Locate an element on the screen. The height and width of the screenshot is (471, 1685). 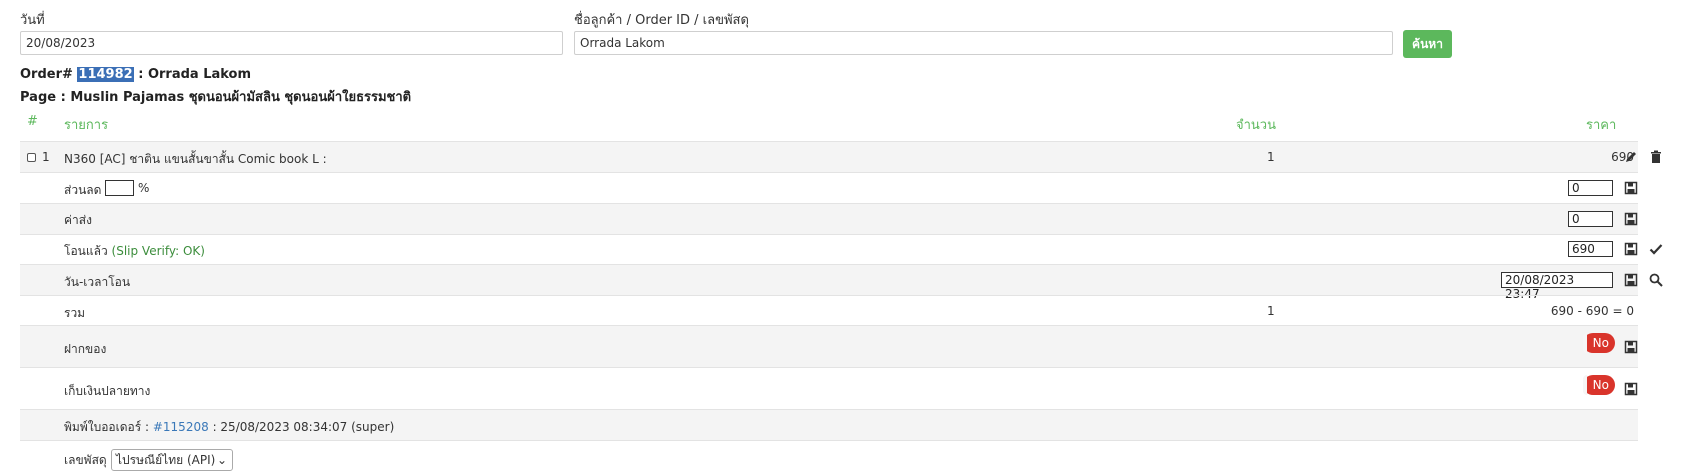
chevron-down-icon: ⌄ is located at coordinates (221, 460).